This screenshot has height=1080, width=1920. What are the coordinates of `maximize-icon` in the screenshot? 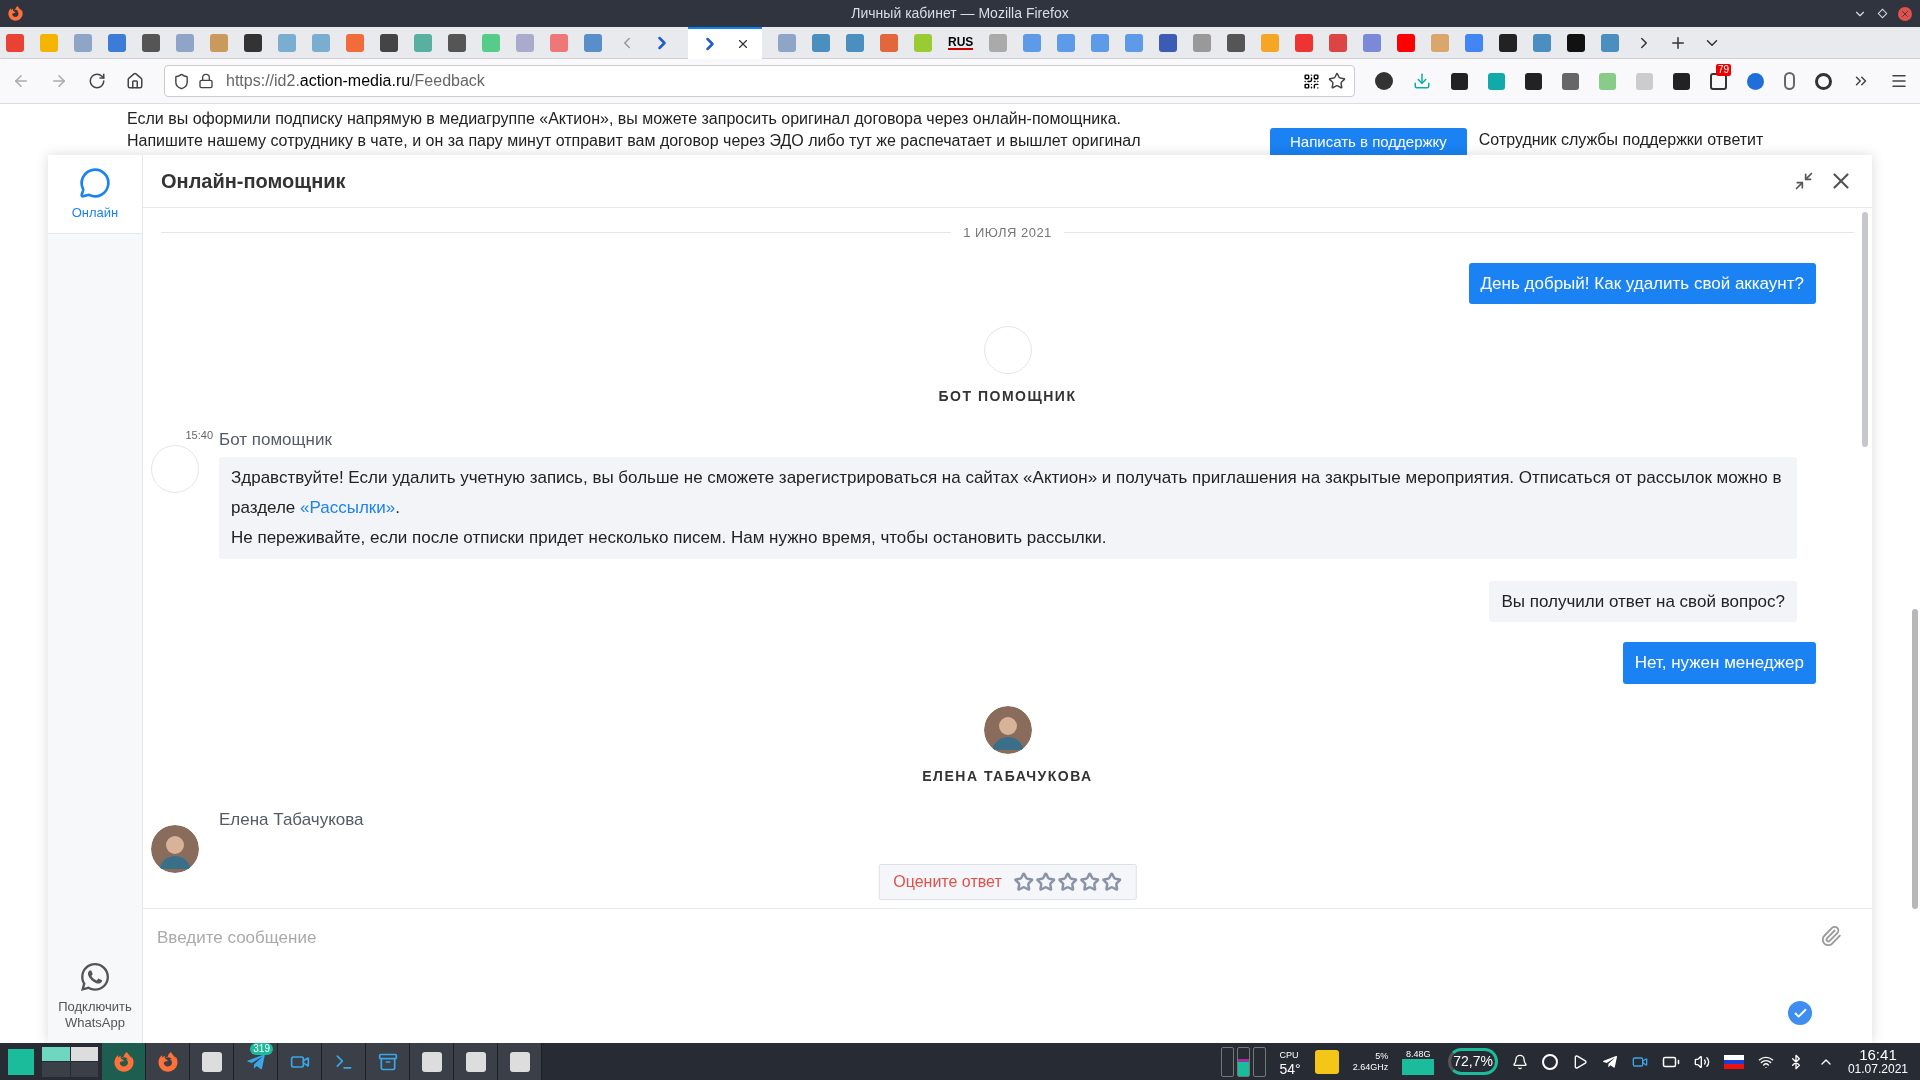 It's located at (1882, 13).